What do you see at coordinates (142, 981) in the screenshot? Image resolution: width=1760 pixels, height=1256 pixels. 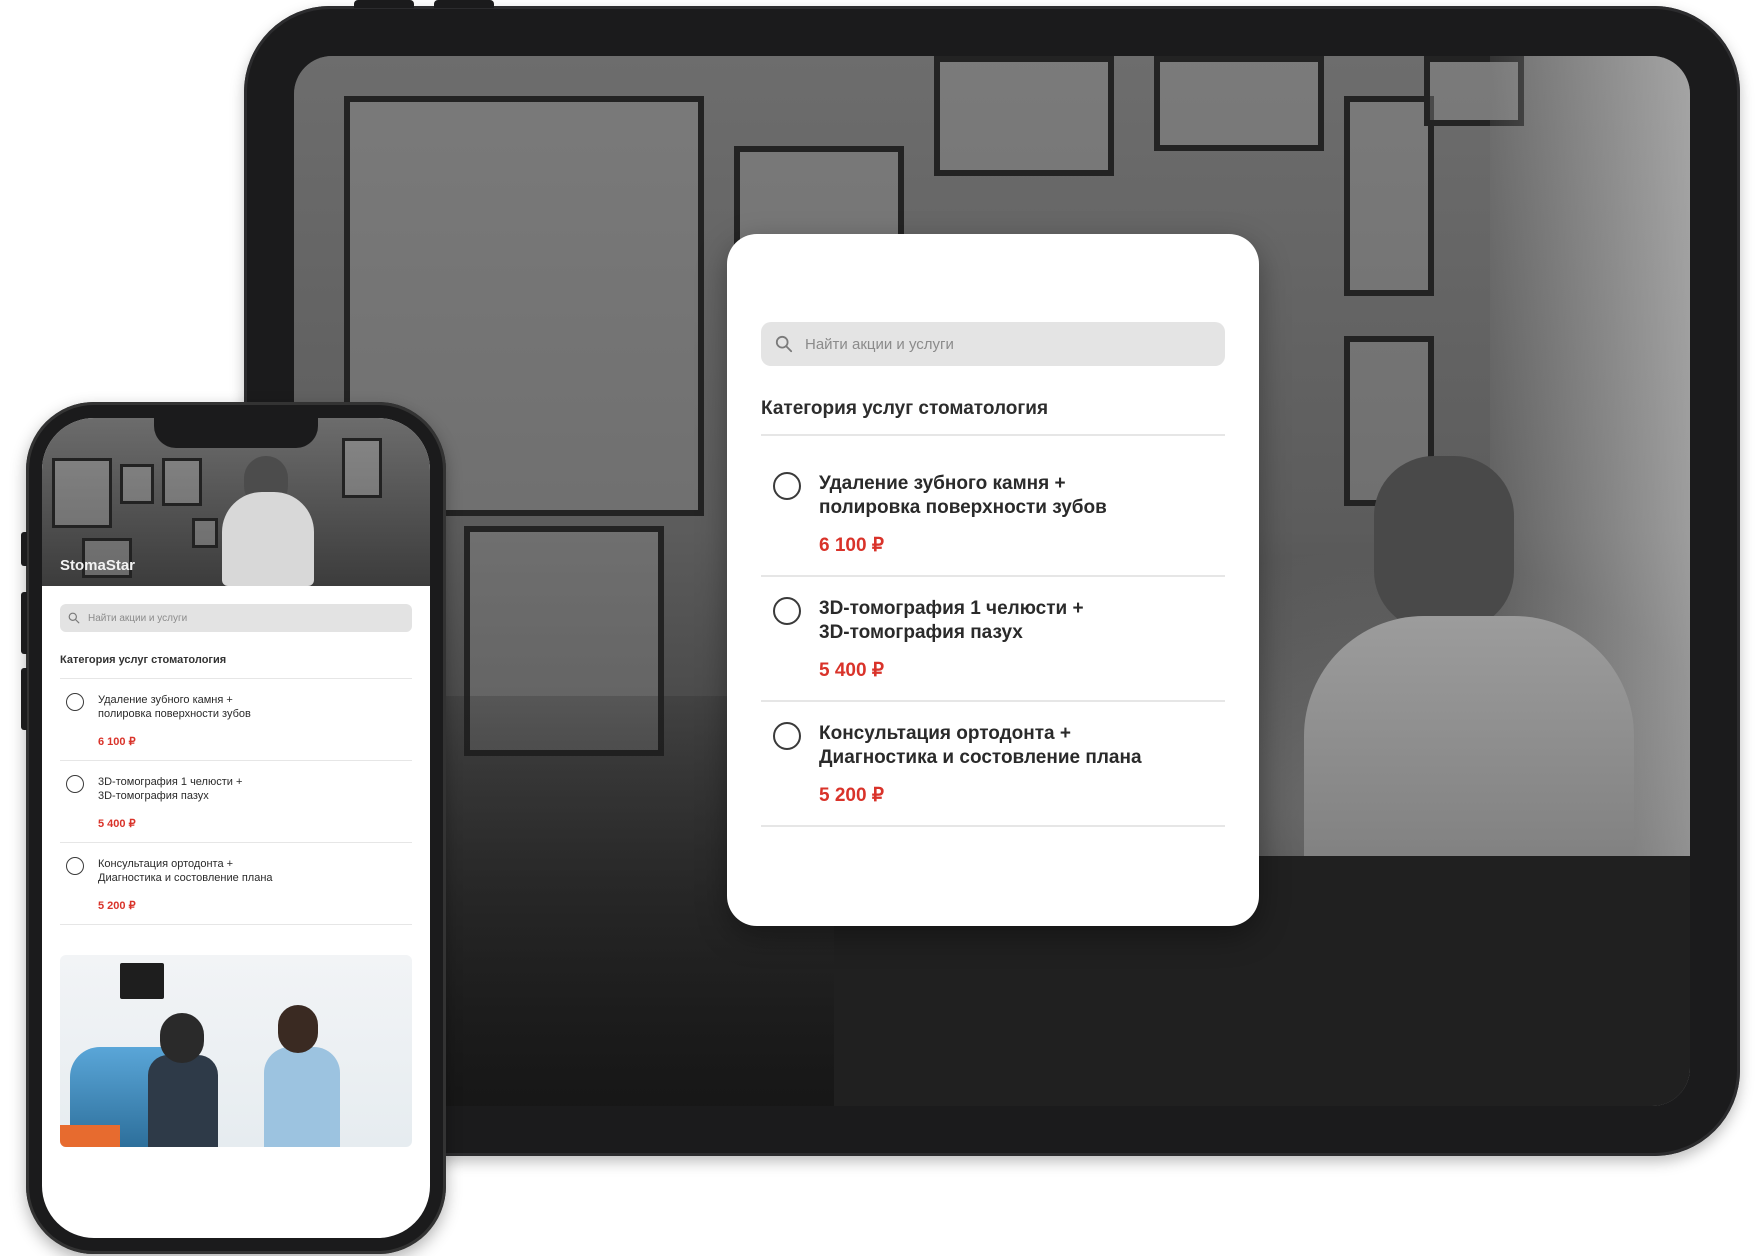 I see `monitor` at bounding box center [142, 981].